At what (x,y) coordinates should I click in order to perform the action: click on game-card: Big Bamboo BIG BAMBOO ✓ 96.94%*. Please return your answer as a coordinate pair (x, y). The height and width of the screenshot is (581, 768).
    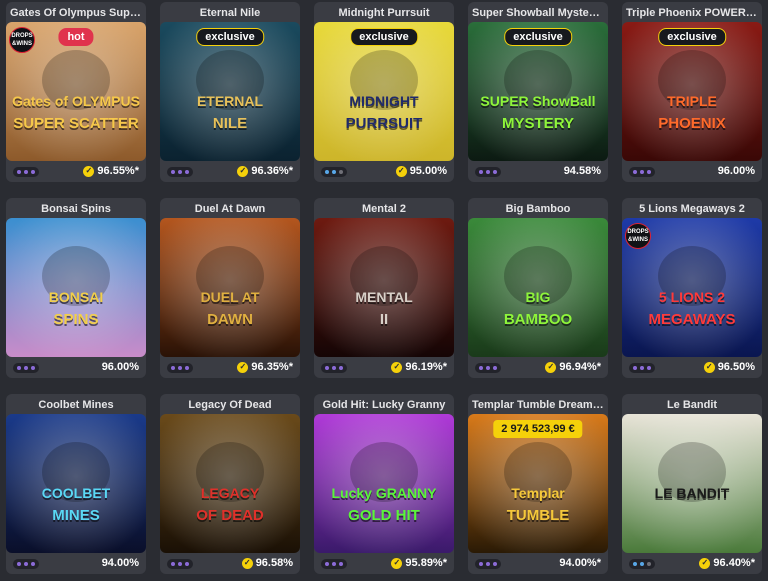
    Looking at the image, I should click on (538, 288).